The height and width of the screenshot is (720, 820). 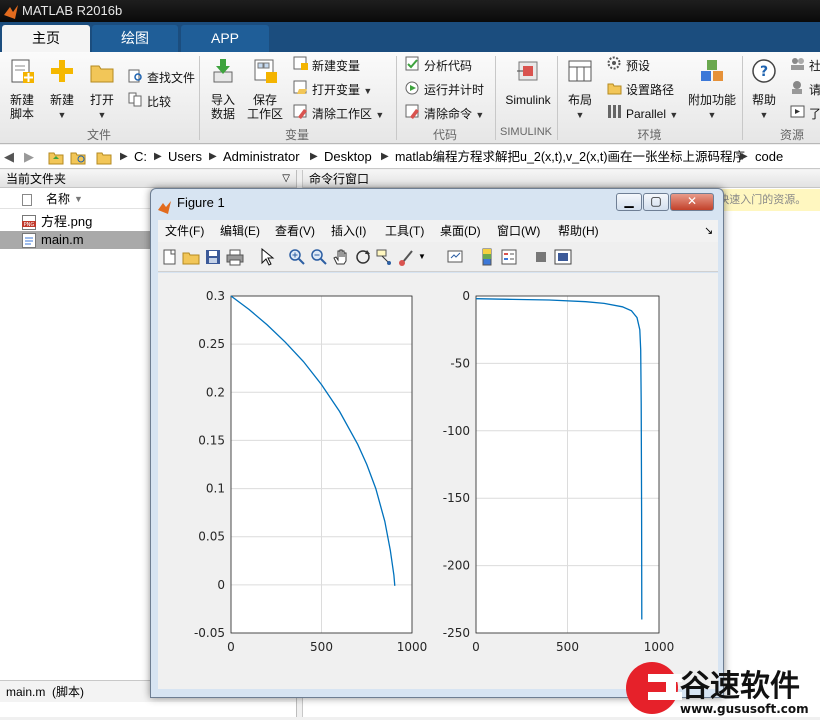 What do you see at coordinates (460, 231) in the screenshot?
I see `menu-desktop: 桌面(D)` at bounding box center [460, 231].